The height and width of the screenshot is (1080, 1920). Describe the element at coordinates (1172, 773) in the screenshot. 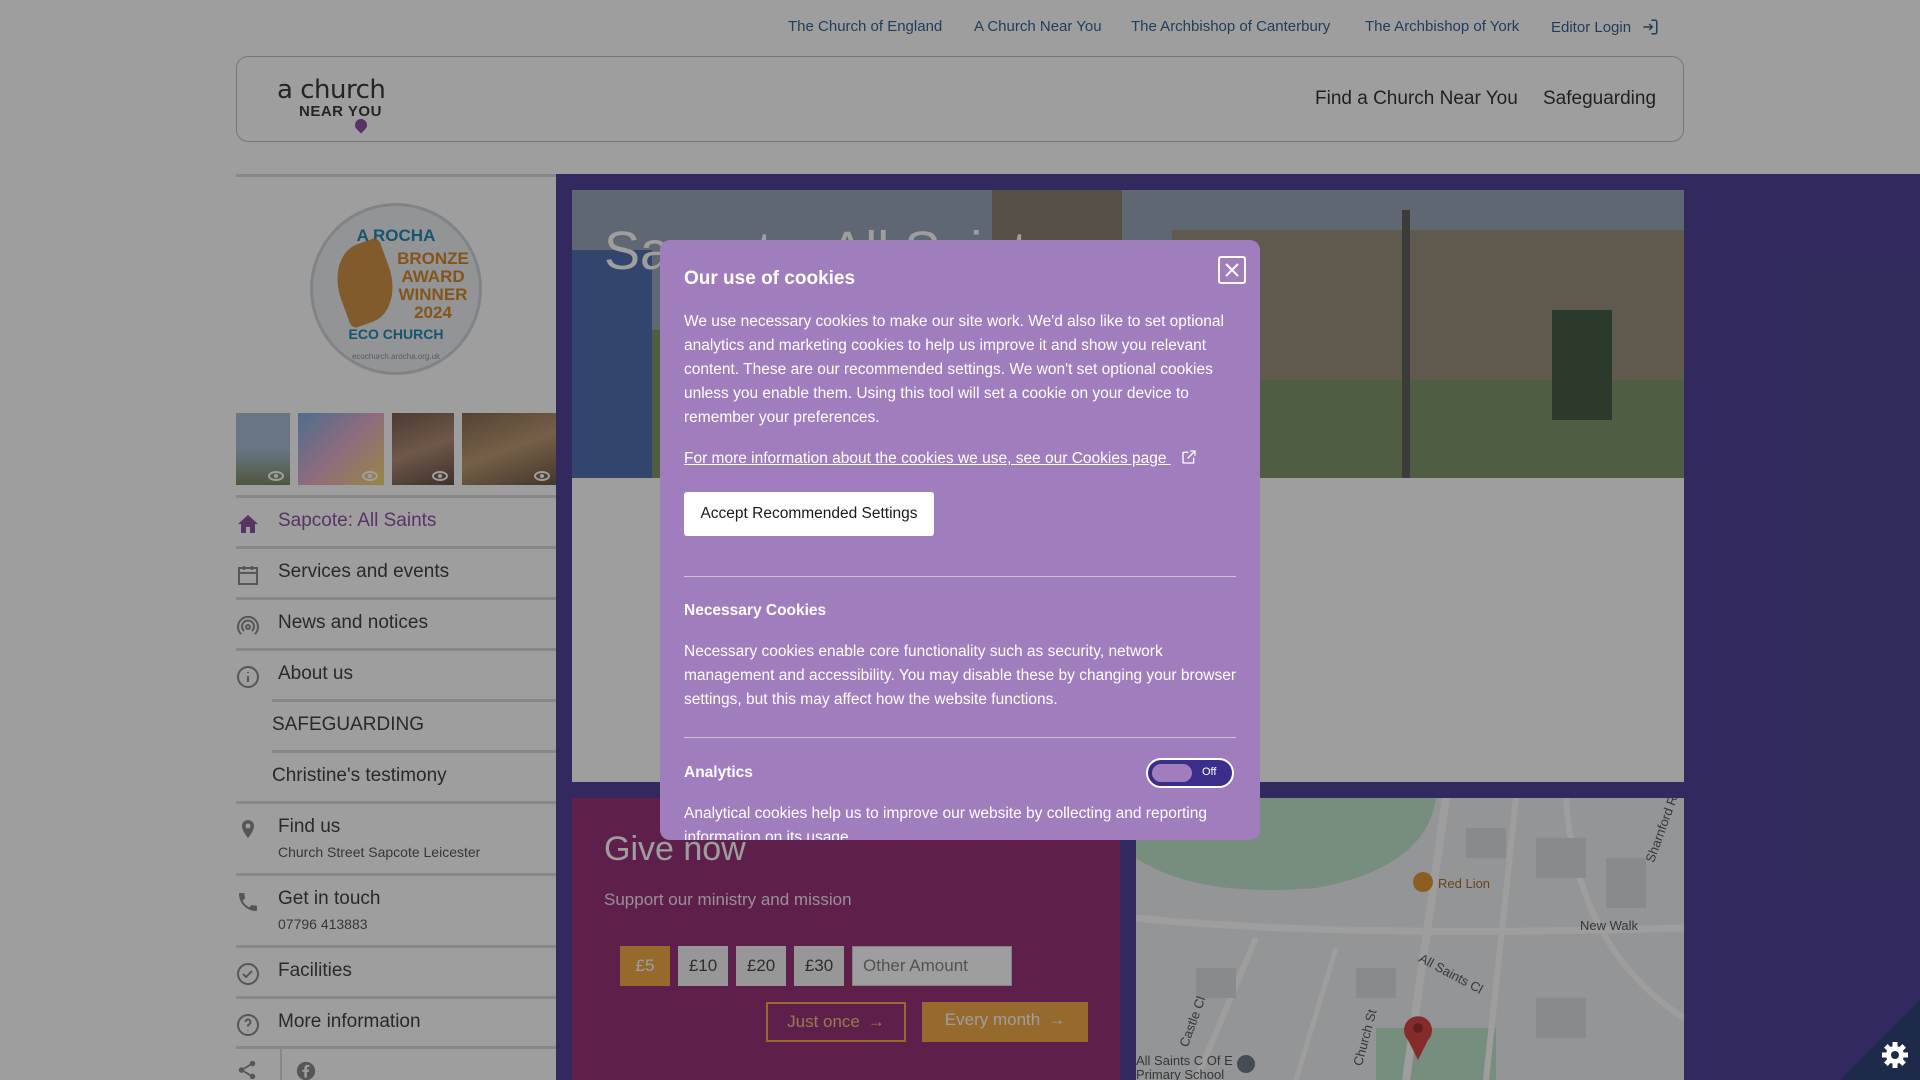

I see `toggle-knob` at that location.